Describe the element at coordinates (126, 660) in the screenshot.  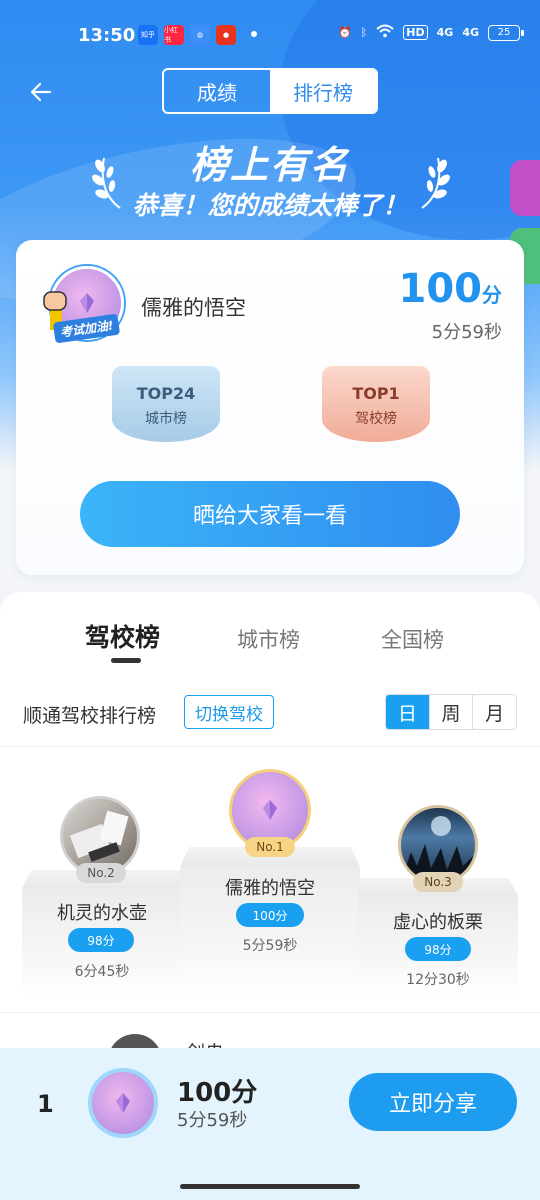
I see `tab-indicator` at that location.